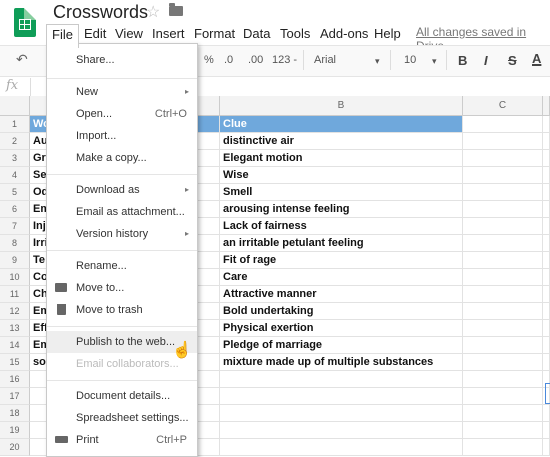 The image size is (550, 457). I want to click on undo-icon: ↶, so click(22, 59).